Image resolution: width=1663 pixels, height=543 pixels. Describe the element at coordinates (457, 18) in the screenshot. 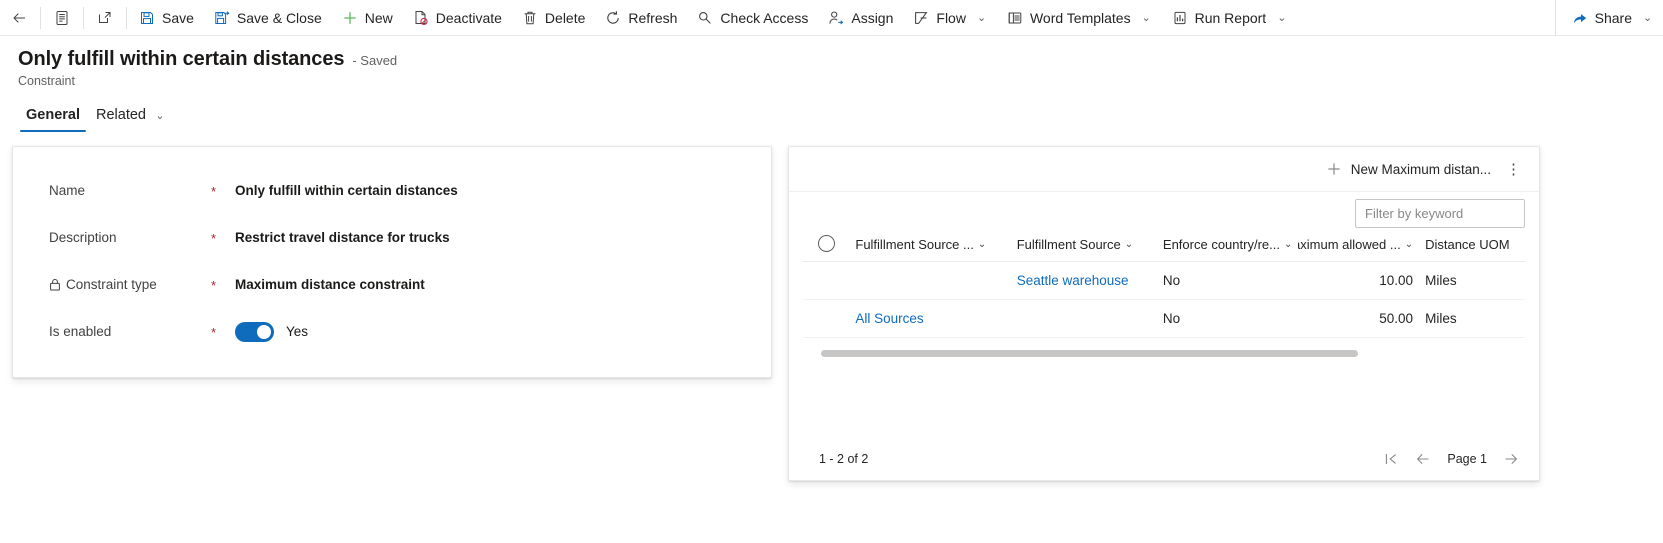

I see `deactivate-button: Deactivate` at that location.